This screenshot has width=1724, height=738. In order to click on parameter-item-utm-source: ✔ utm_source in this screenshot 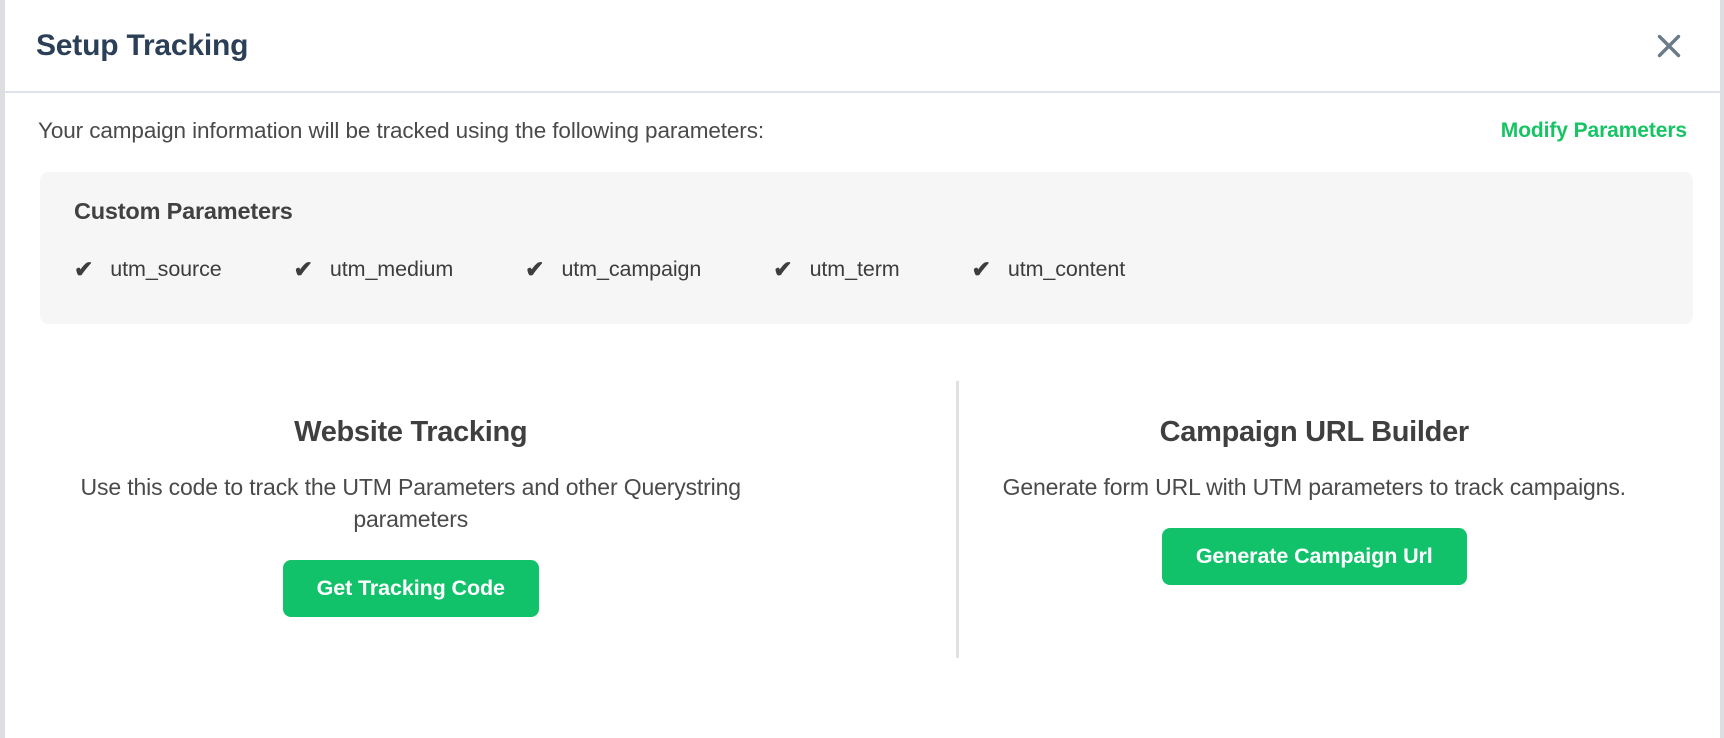, I will do `click(148, 269)`.